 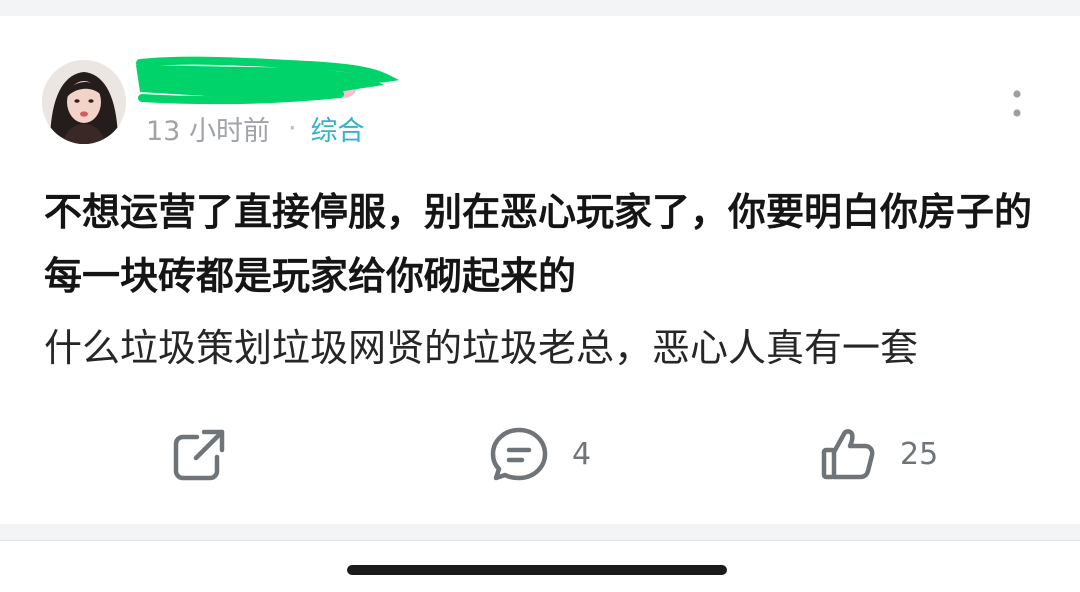 I want to click on username, so click(x=265, y=80).